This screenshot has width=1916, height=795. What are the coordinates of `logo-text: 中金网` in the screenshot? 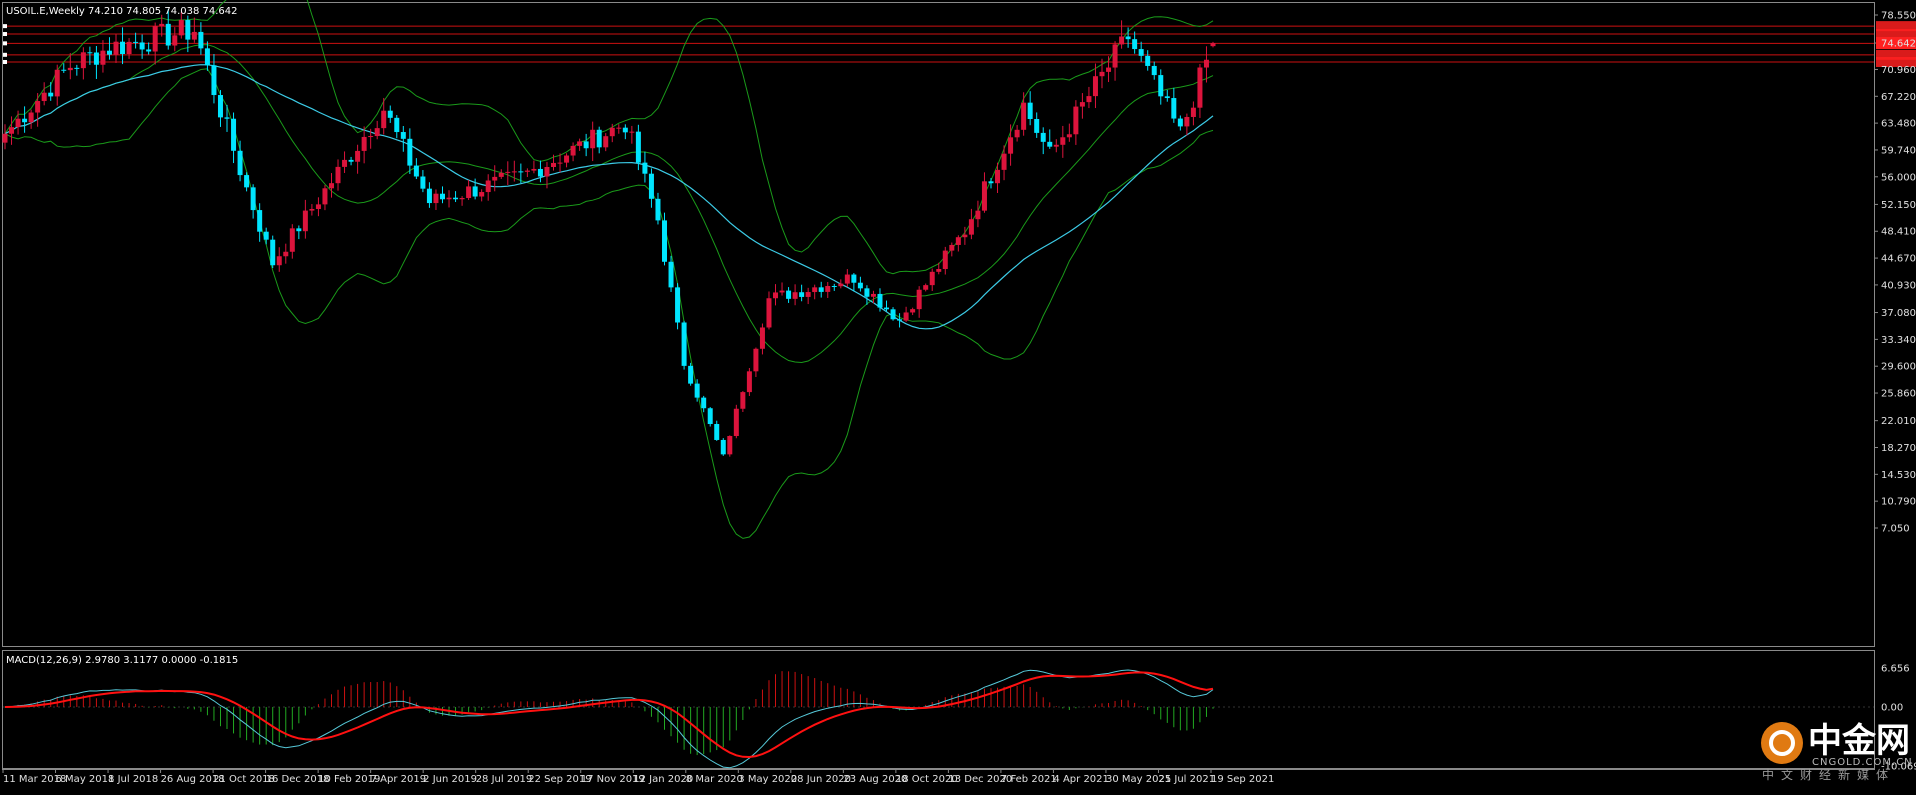 It's located at (1859, 741).